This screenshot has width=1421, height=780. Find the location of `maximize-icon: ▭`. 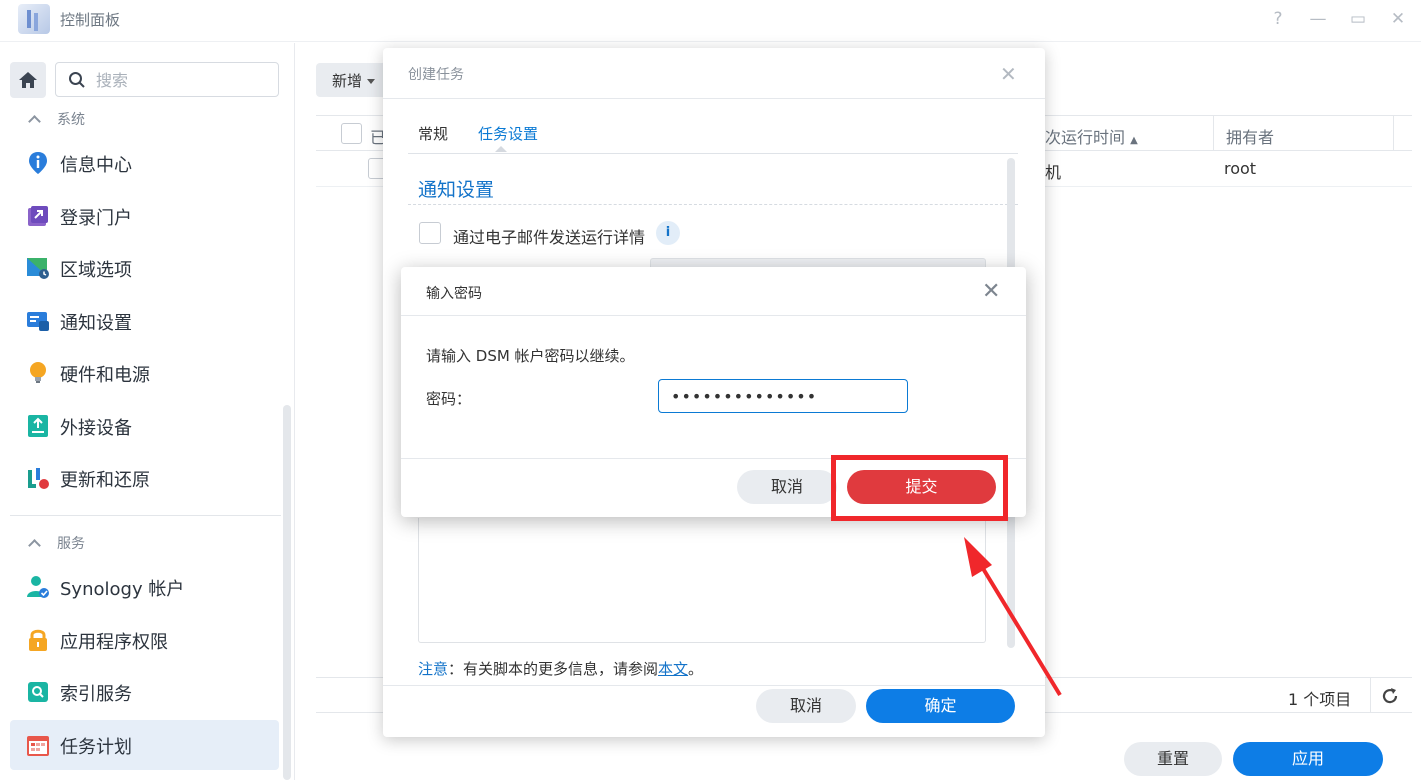

maximize-icon: ▭ is located at coordinates (1358, 19).